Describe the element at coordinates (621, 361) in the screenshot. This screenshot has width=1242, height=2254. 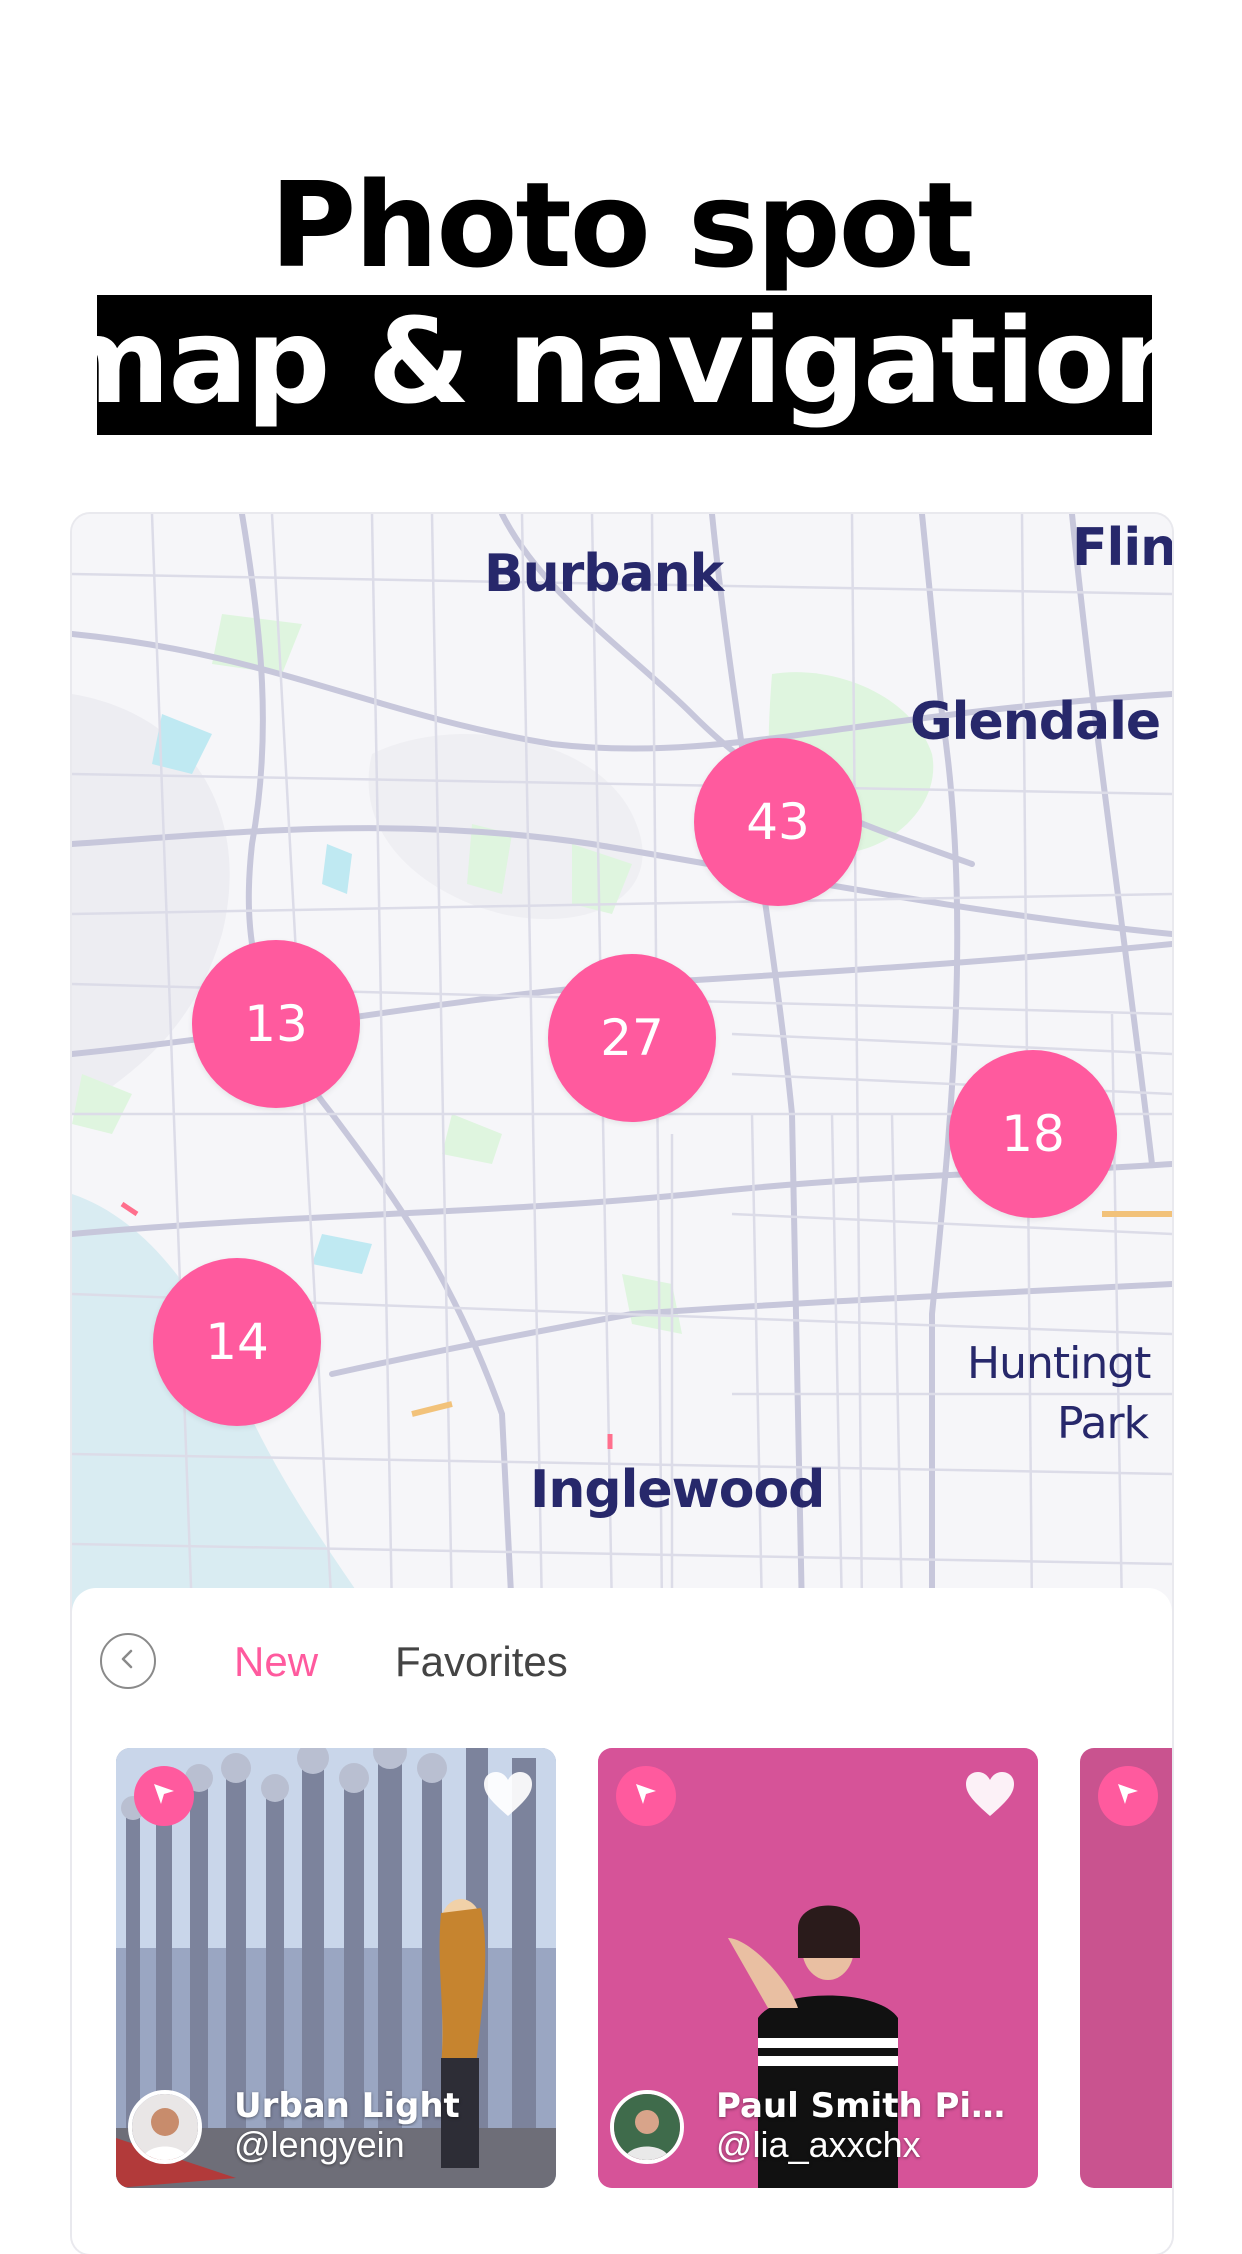
I see `headline-line-2: map & navigation` at that location.